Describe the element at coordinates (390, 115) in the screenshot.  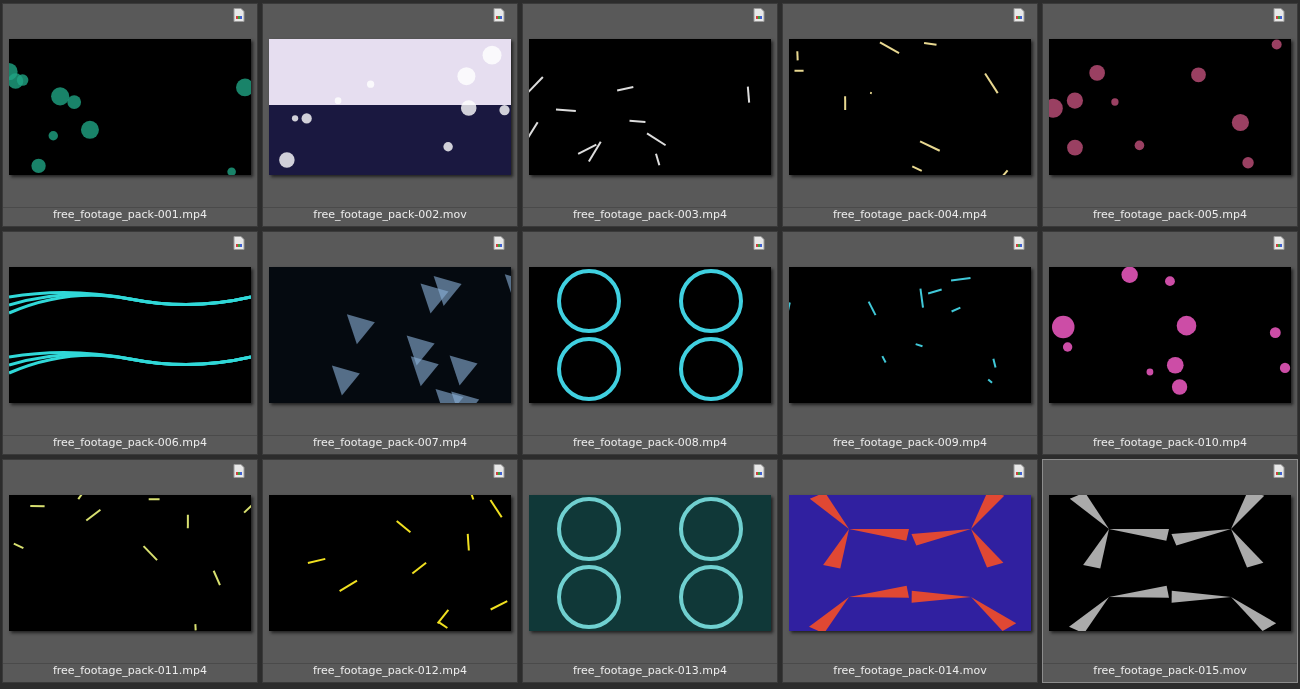
I see `file-tile: free_footage_pack-002.mov` at that location.